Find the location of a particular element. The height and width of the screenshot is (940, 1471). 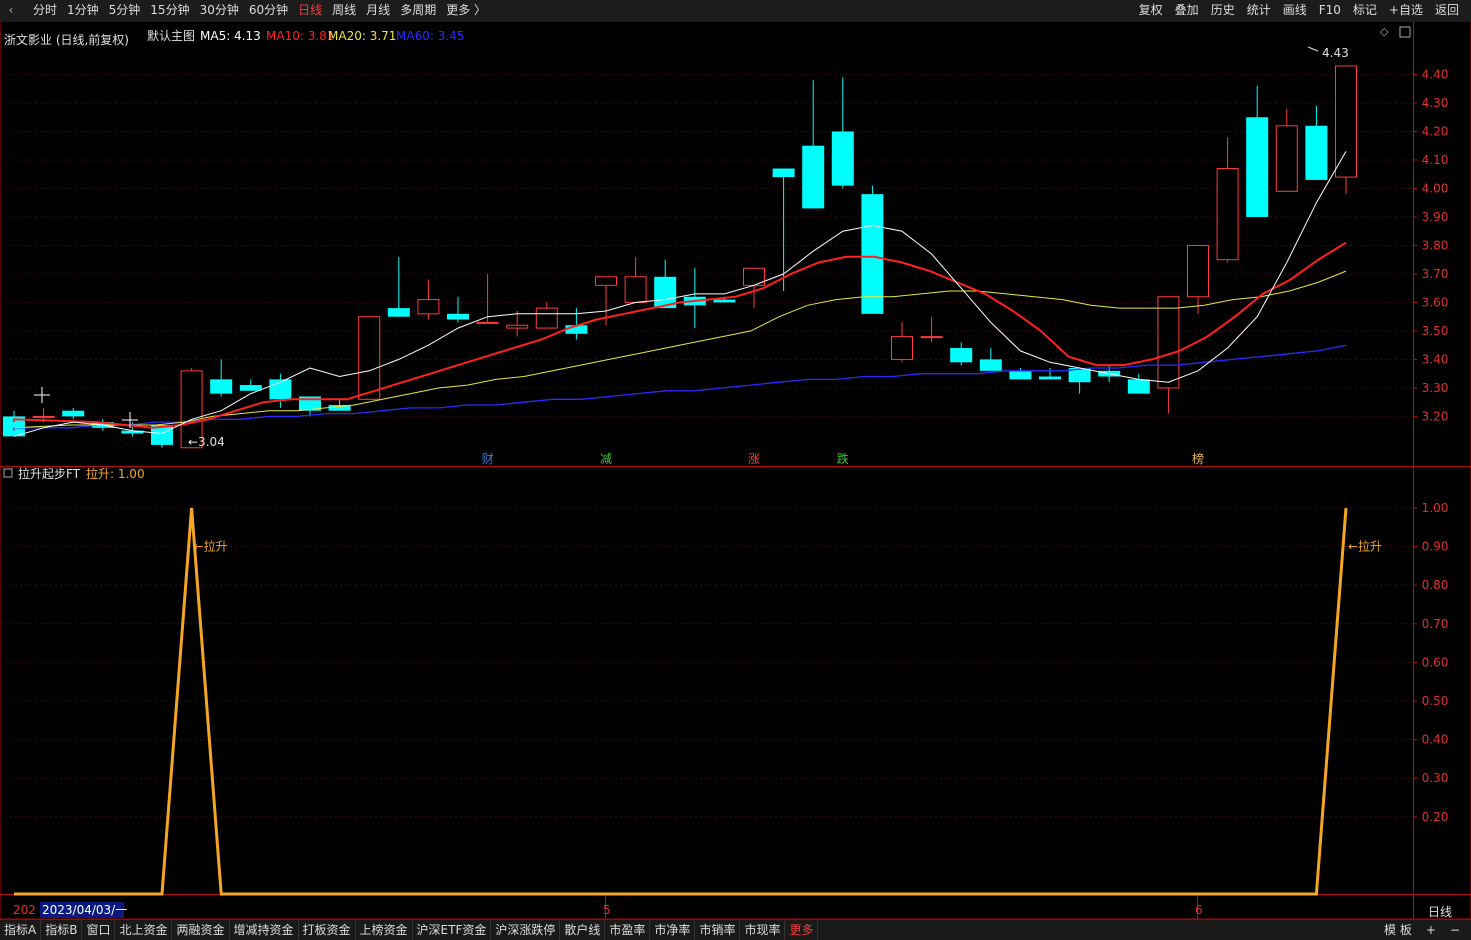

ma-value-label: MA5: 4.13 is located at coordinates (230, 36).